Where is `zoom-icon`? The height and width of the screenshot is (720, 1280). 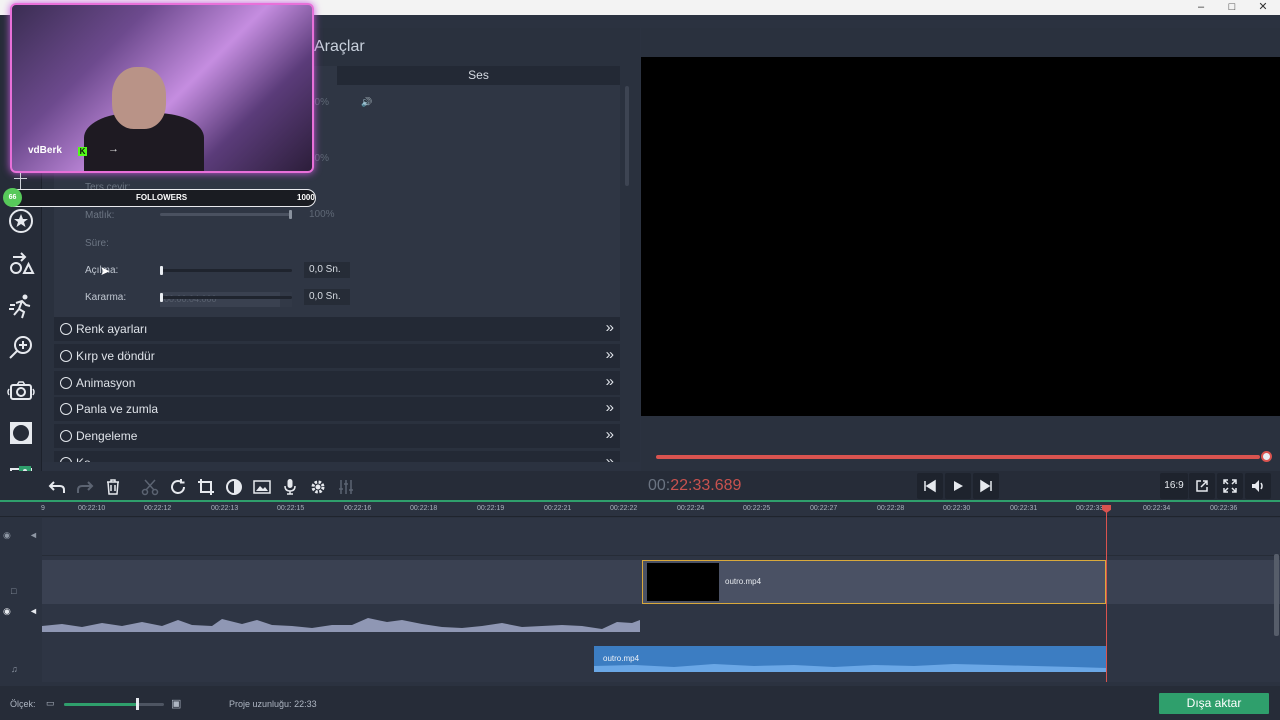
zoom-icon is located at coordinates (21, 348).